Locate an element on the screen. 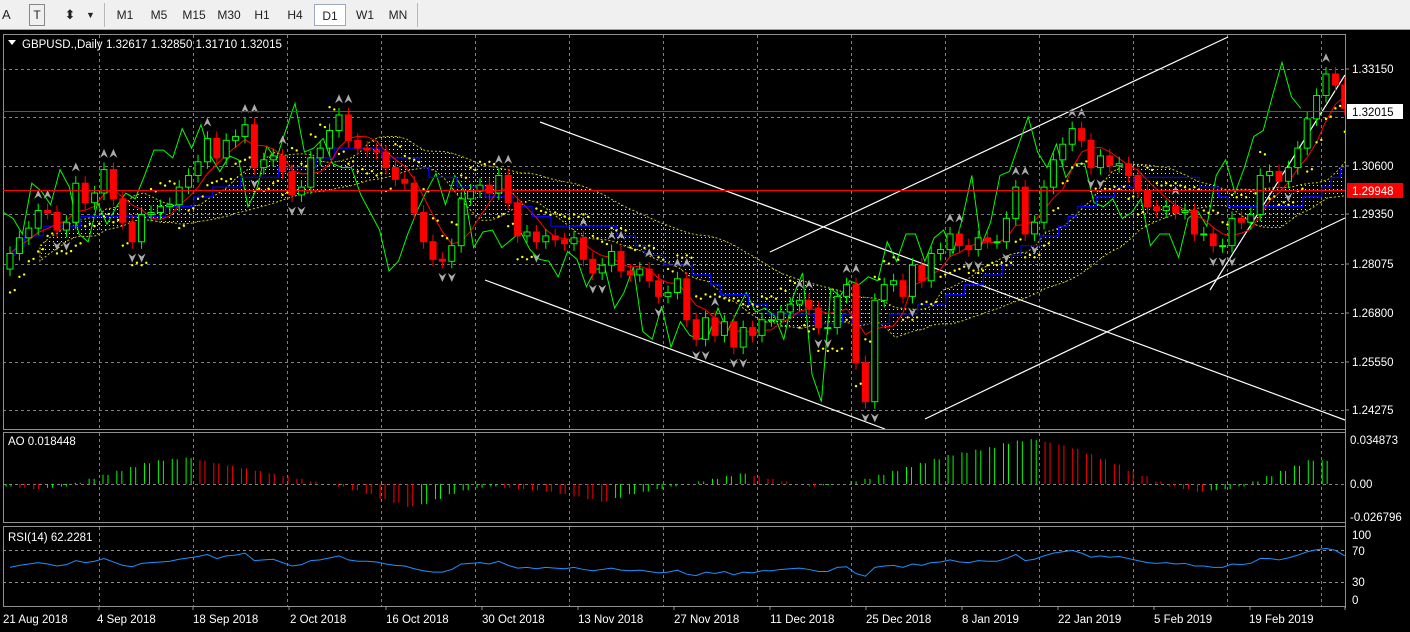  timeframe-h4-button: H4 is located at coordinates (295, 15).